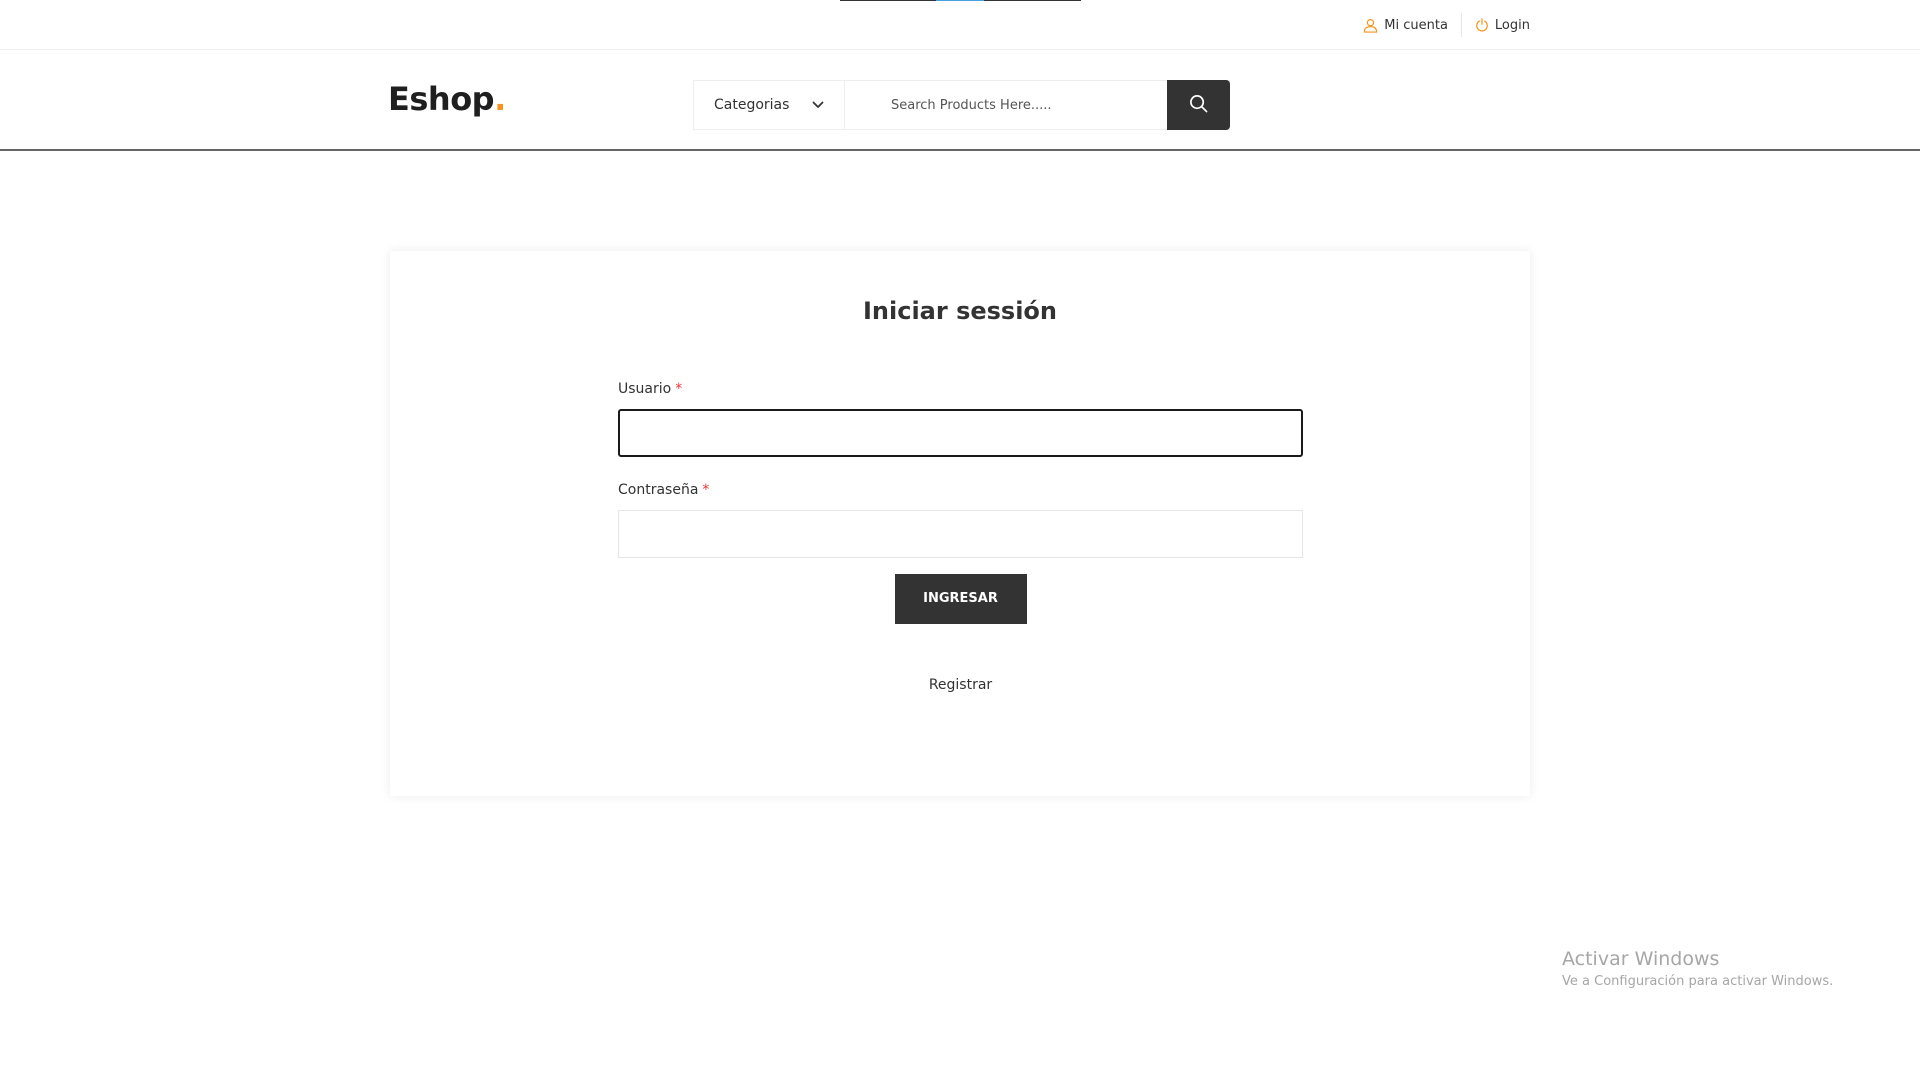  Describe the element at coordinates (1482, 25) in the screenshot. I see `power-icon` at that location.